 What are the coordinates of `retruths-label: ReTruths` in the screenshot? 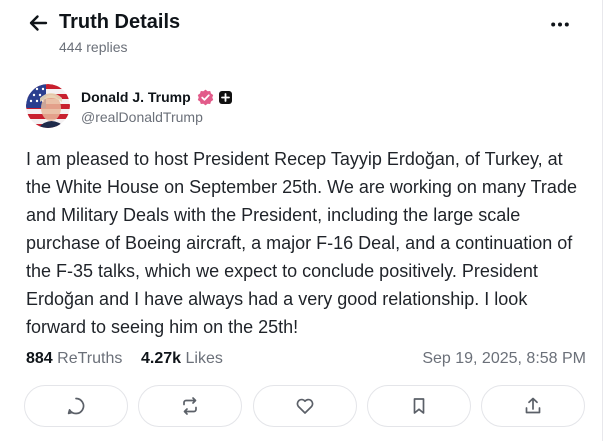 It's located at (90, 358).